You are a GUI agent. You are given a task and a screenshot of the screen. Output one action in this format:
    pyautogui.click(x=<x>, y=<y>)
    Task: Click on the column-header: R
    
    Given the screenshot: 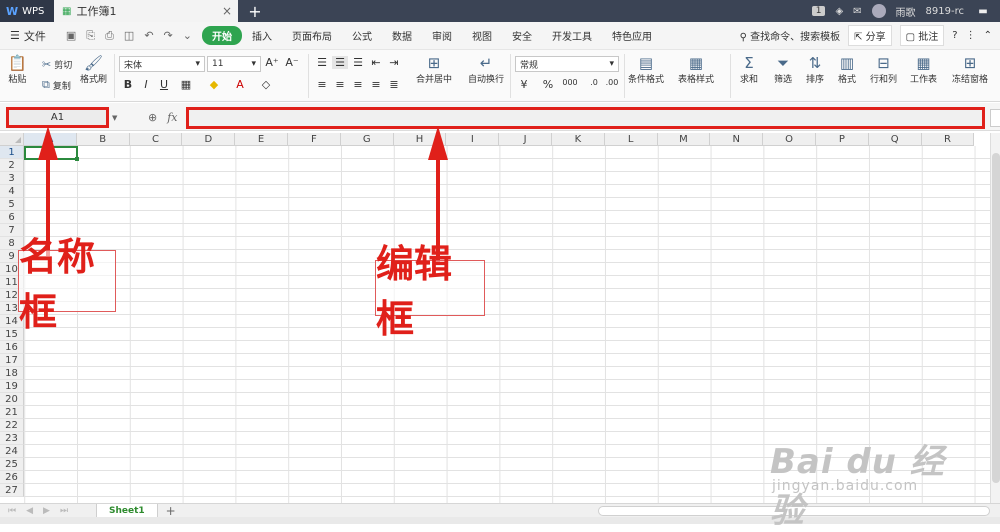 What is the action you would take?
    pyautogui.click(x=948, y=139)
    